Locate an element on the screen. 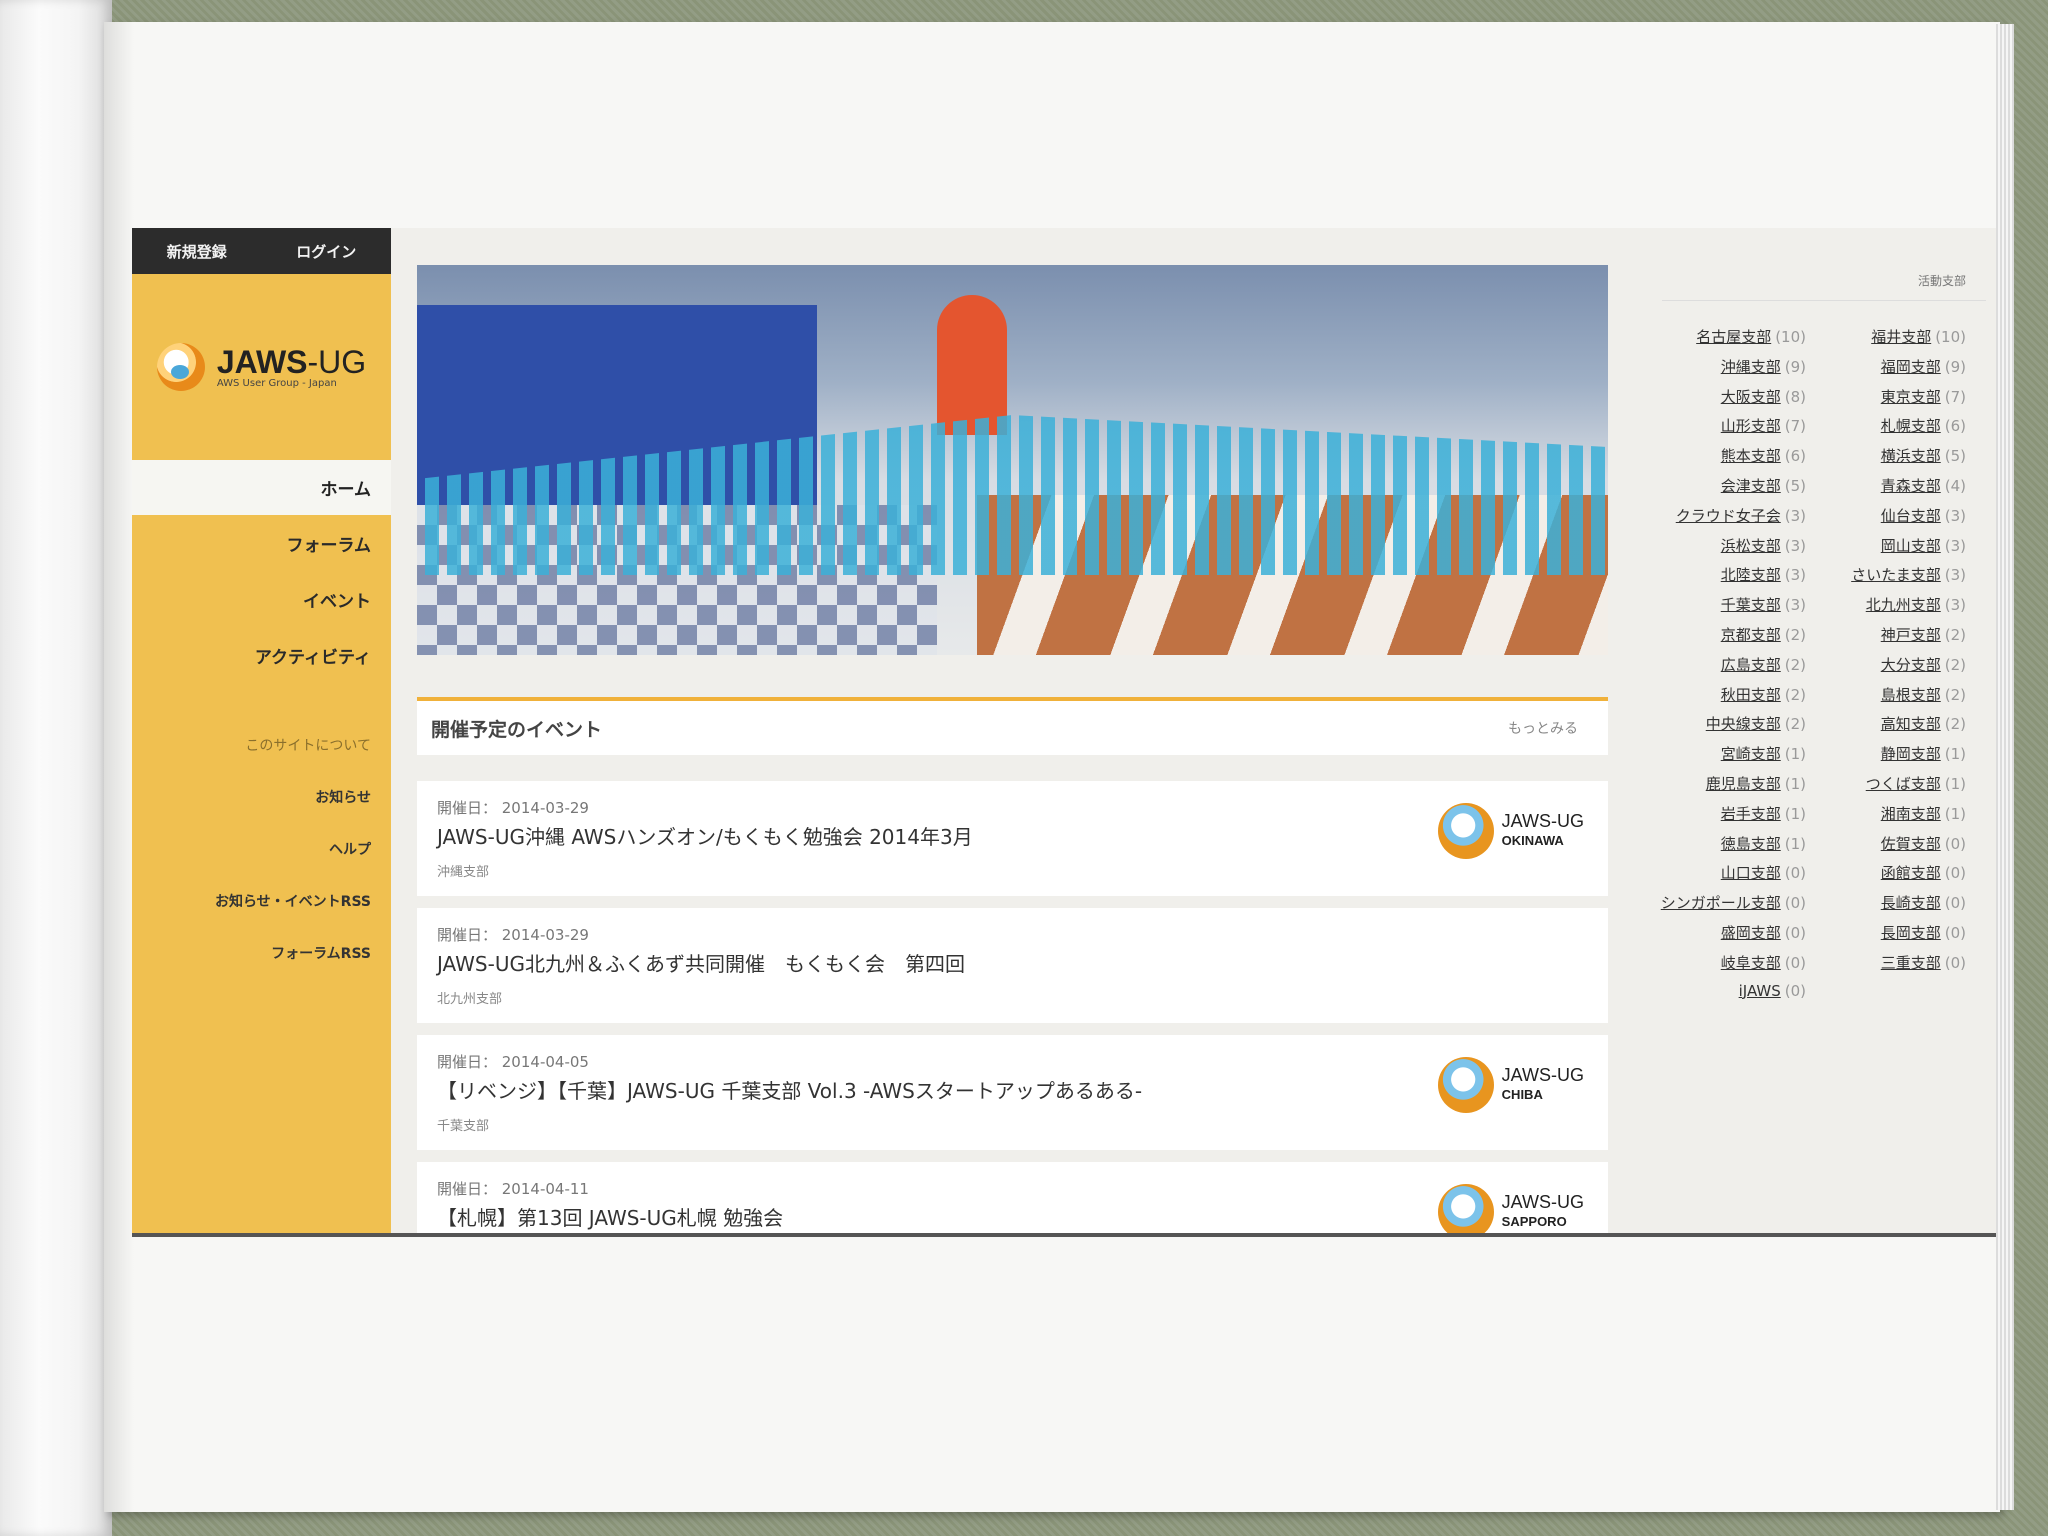 Image resolution: width=2048 pixels, height=1536 pixels. branch-link: 神戸支部 is located at coordinates (1911, 635).